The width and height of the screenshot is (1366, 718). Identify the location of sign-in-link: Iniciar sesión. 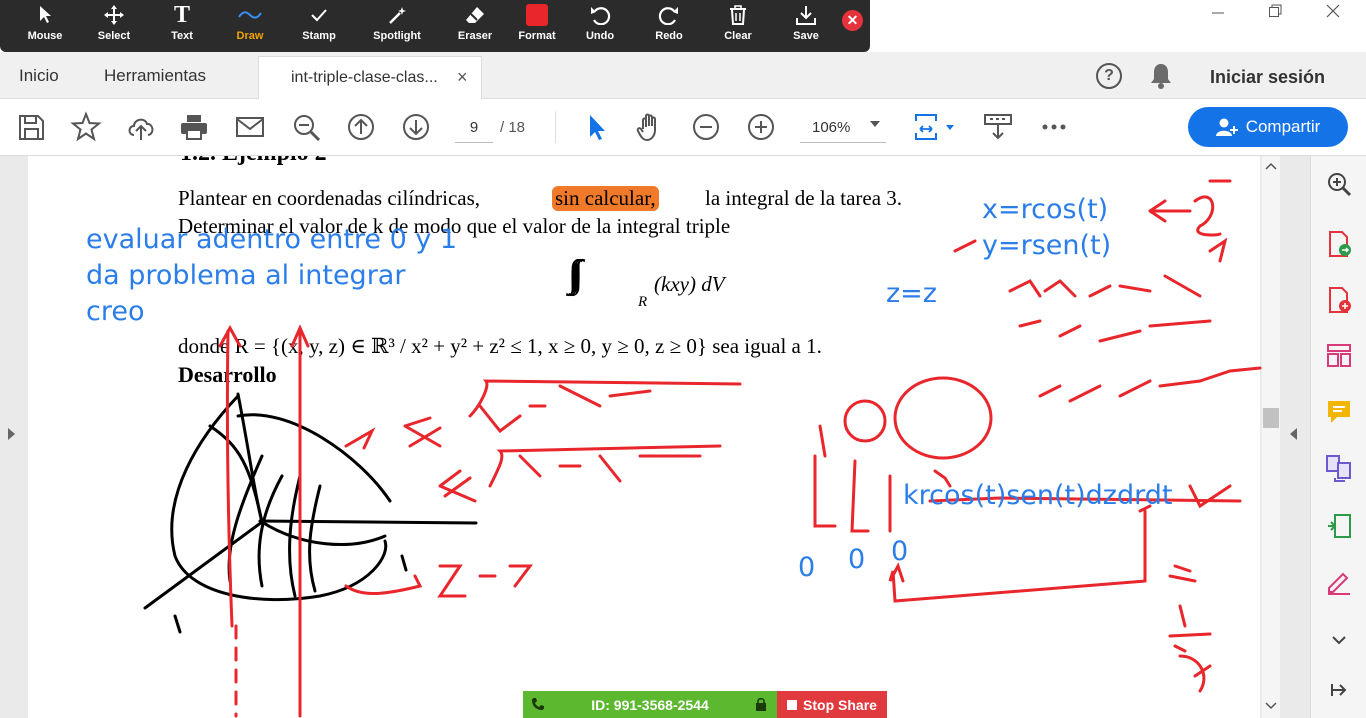
(1267, 77).